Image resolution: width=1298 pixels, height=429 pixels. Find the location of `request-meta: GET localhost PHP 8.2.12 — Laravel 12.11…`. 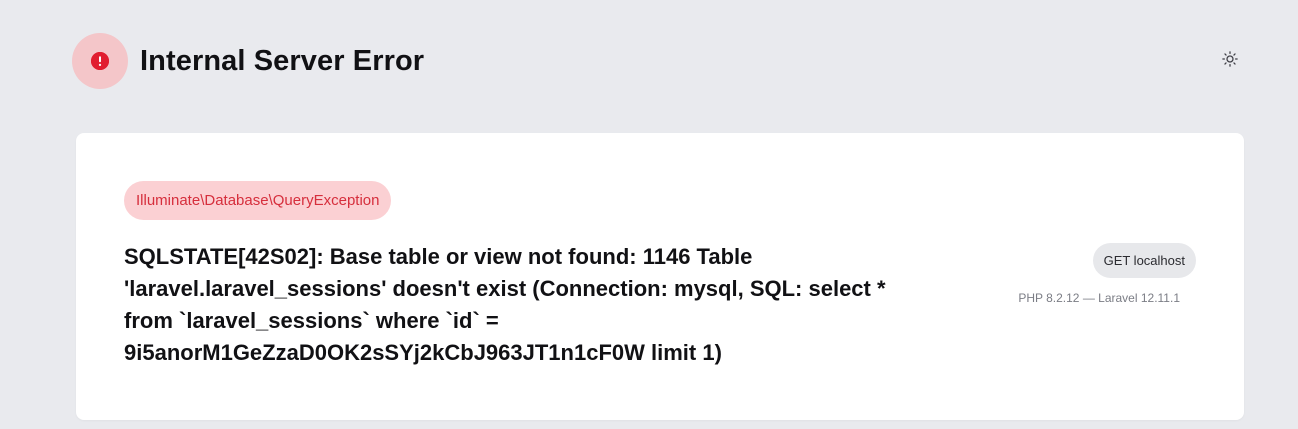

request-meta: GET localhost PHP 8.2.12 — Laravel 12.11… is located at coordinates (1107, 274).